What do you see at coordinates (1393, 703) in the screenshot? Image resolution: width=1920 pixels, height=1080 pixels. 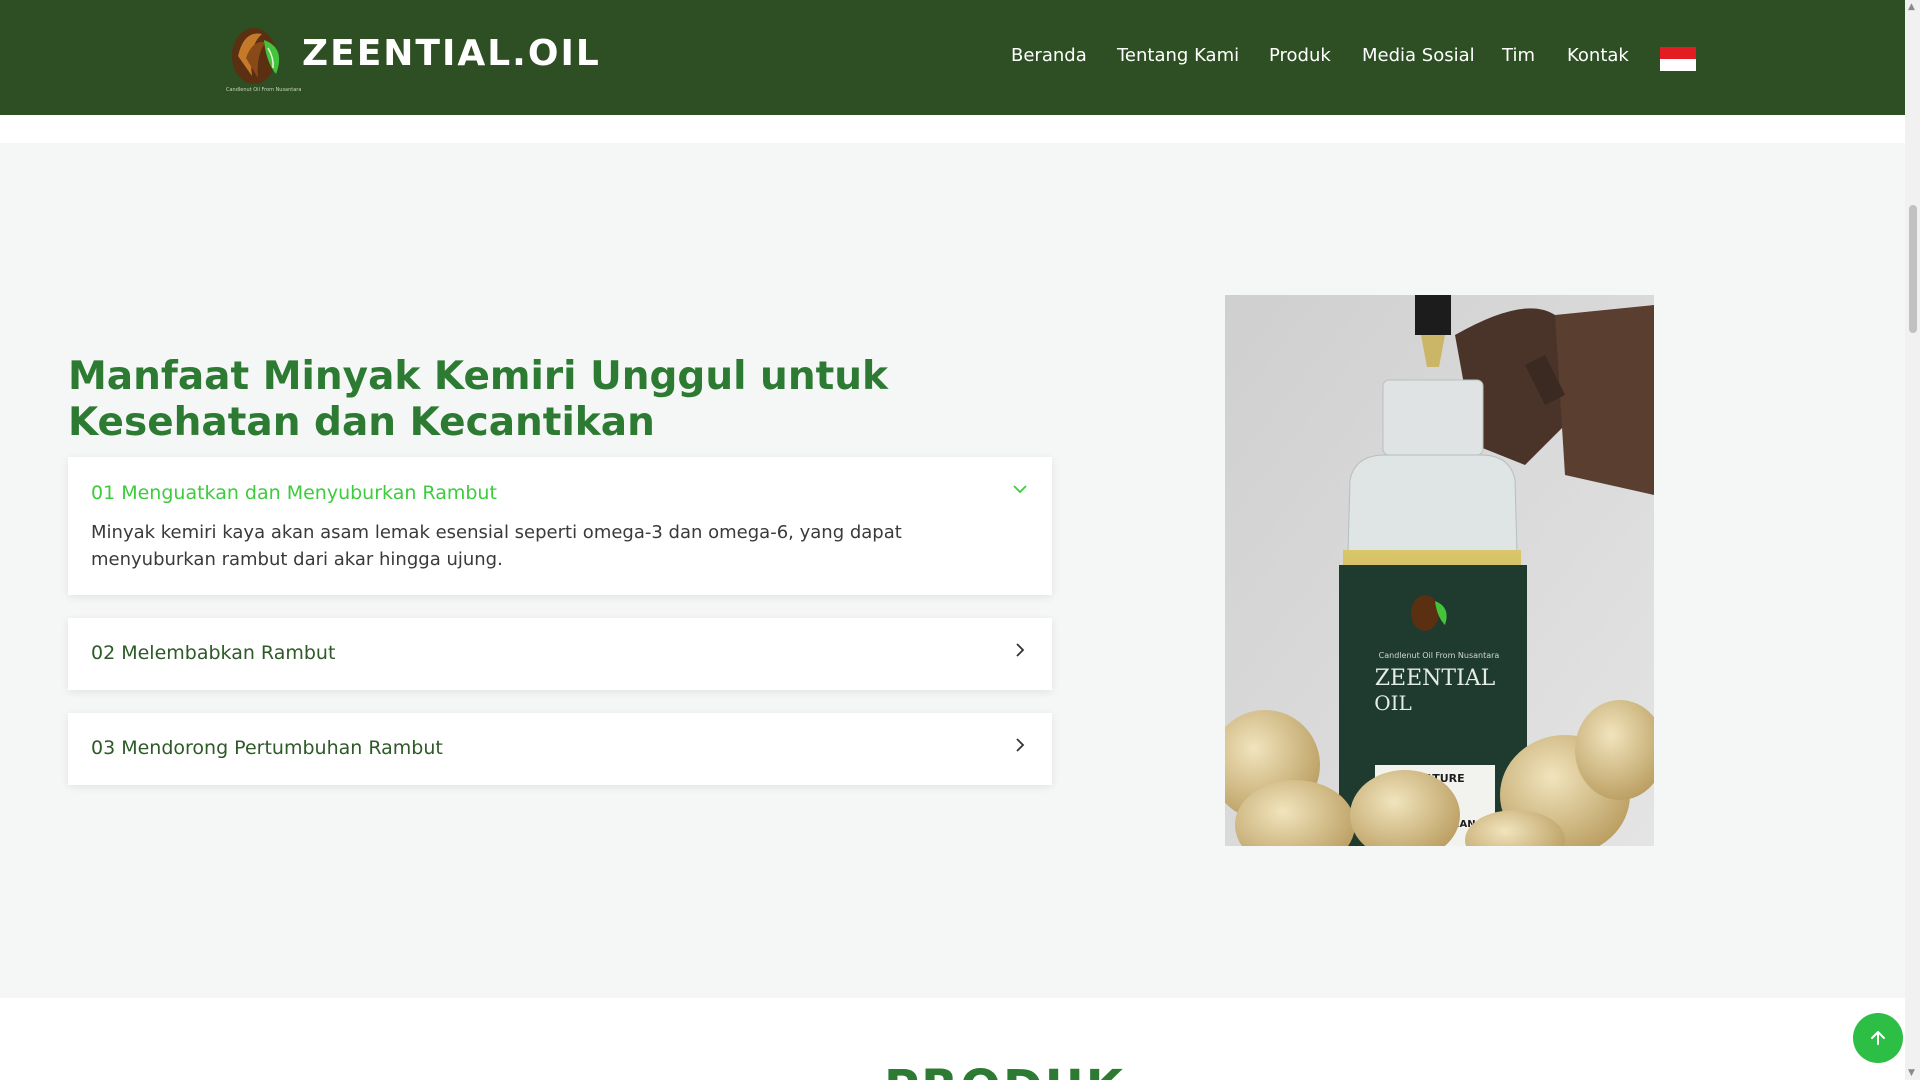 I see `bottle-name-line2: OIL` at bounding box center [1393, 703].